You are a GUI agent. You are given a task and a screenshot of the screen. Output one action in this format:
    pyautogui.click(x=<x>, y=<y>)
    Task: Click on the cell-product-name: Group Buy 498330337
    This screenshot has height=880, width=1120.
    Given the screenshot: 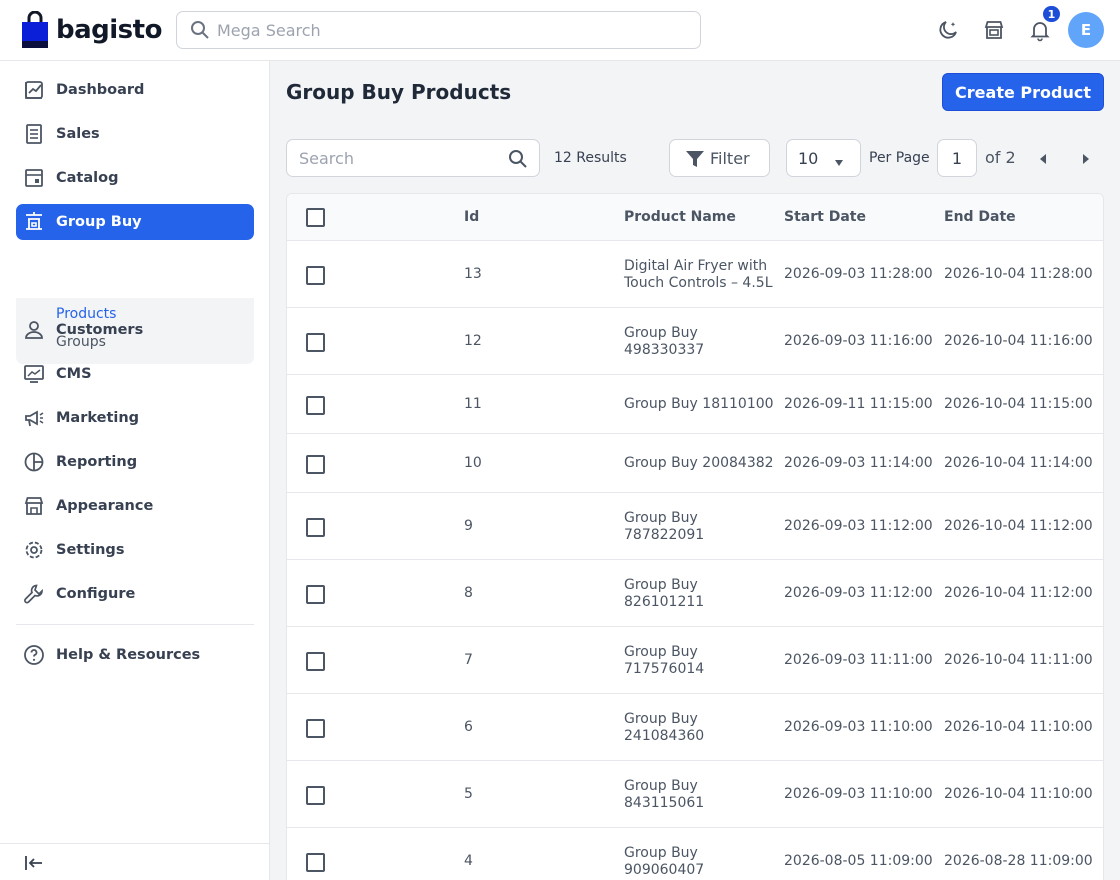 What is the action you would take?
    pyautogui.click(x=664, y=342)
    